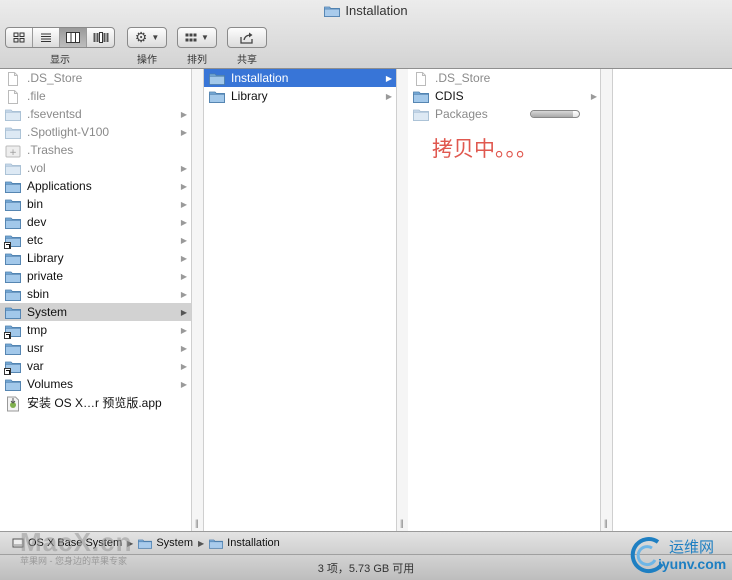  What do you see at coordinates (95, 96) in the screenshot?
I see `list-item: .file` at bounding box center [95, 96].